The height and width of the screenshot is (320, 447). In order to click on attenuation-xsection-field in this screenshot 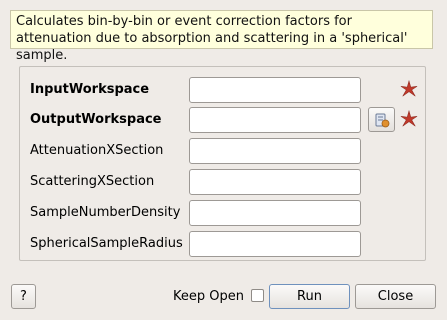, I will do `click(275, 151)`.